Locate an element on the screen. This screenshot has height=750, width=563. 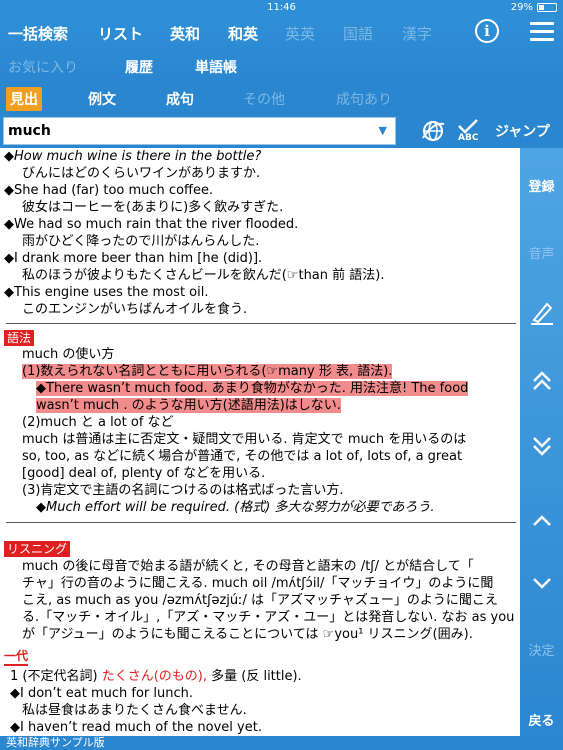
top-navigation: 一括検索 リスト 英和 和英 英英 国語 漢字 i お気に入り 履歴 単語帳 is located at coordinates (281, 50).